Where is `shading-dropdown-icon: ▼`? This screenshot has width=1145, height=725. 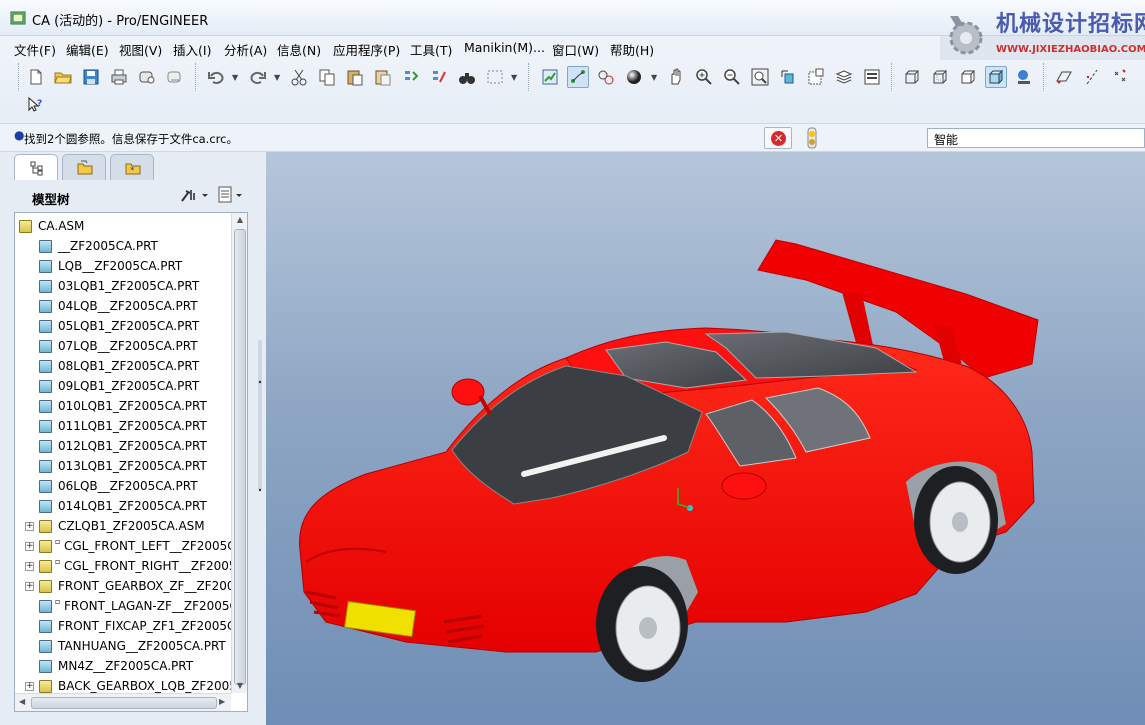
shading-dropdown-icon: ▼ is located at coordinates (654, 77).